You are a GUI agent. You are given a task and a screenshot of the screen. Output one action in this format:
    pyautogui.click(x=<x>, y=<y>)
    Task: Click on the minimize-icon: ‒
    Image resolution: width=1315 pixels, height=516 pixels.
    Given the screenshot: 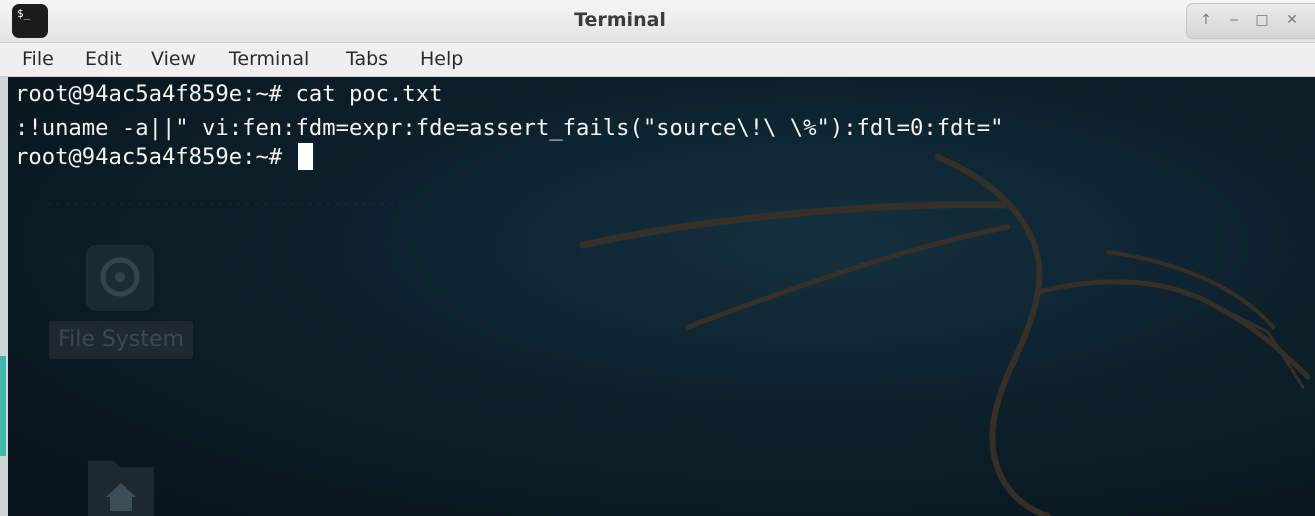 What is the action you would take?
    pyautogui.click(x=1234, y=20)
    